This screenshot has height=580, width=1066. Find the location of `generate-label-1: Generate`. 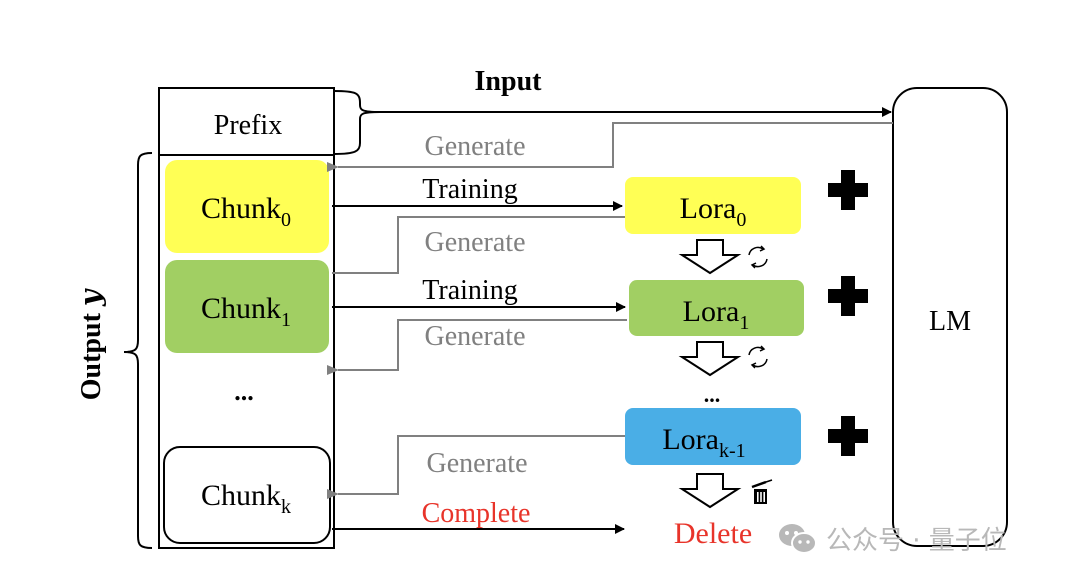

generate-label-1: Generate is located at coordinates (474, 242).